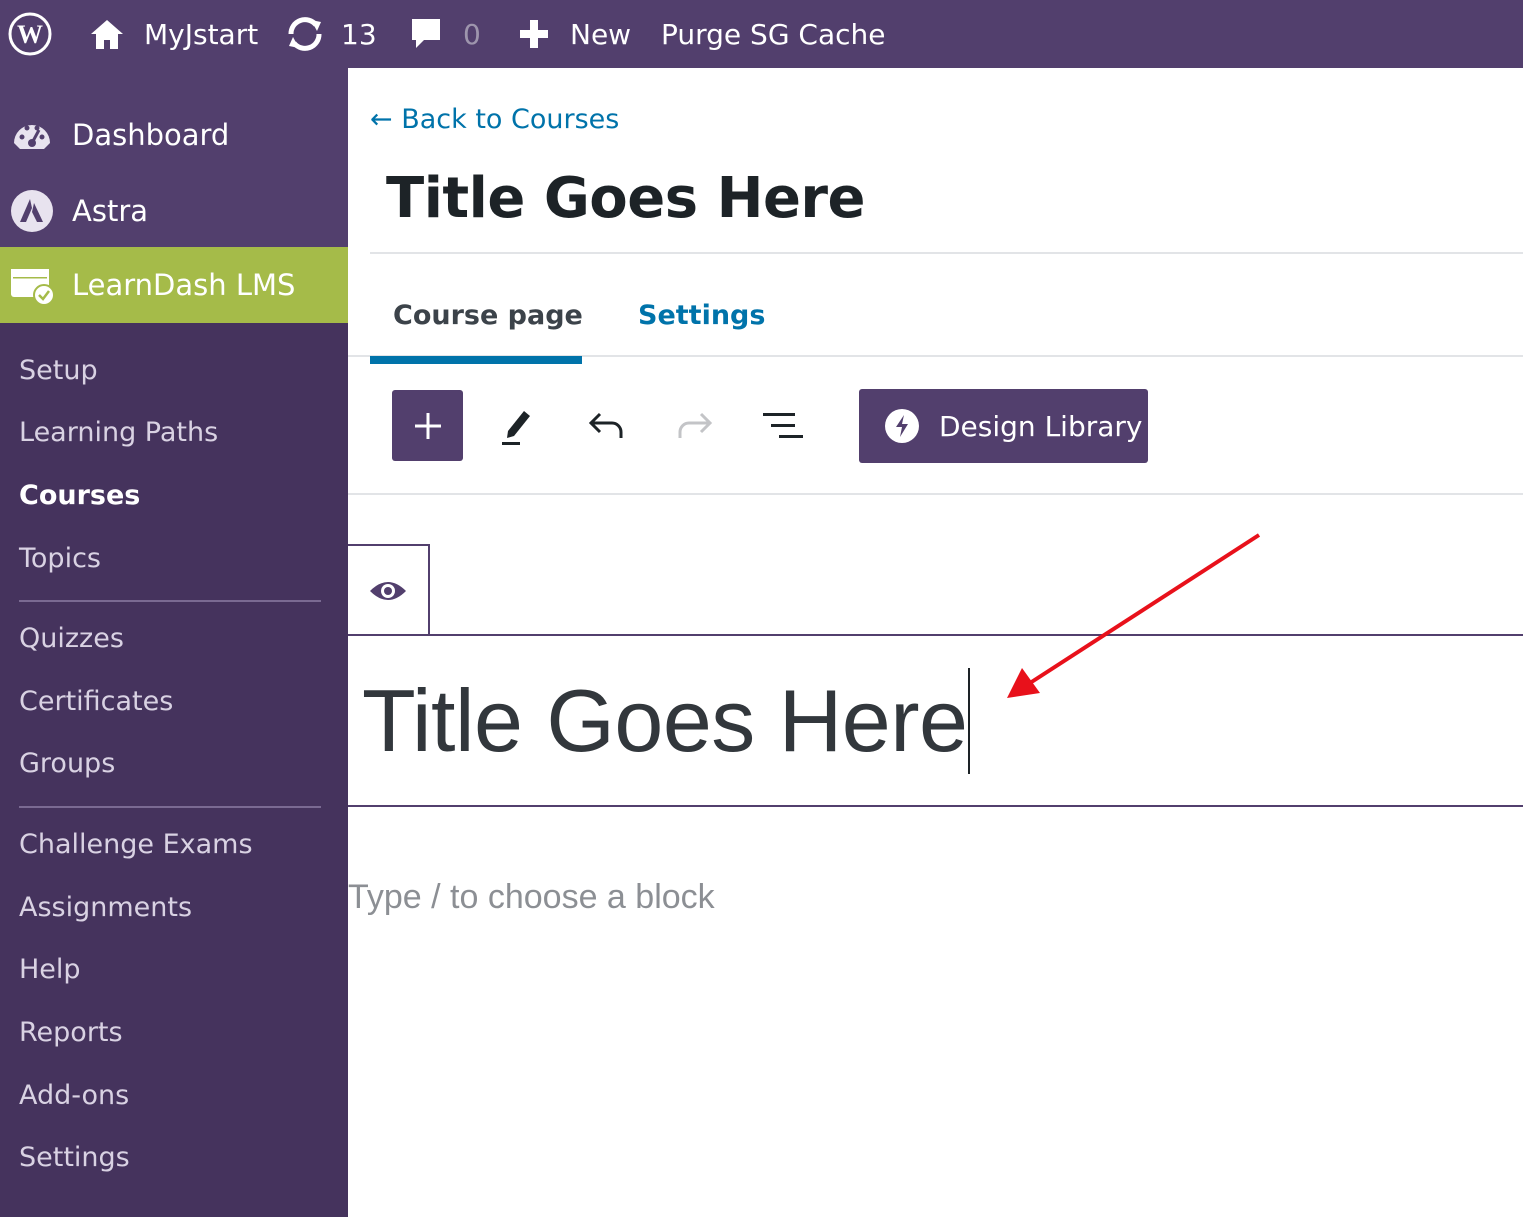 This screenshot has height=1217, width=1523. I want to click on design-library-button: Design Library, so click(1003, 426).